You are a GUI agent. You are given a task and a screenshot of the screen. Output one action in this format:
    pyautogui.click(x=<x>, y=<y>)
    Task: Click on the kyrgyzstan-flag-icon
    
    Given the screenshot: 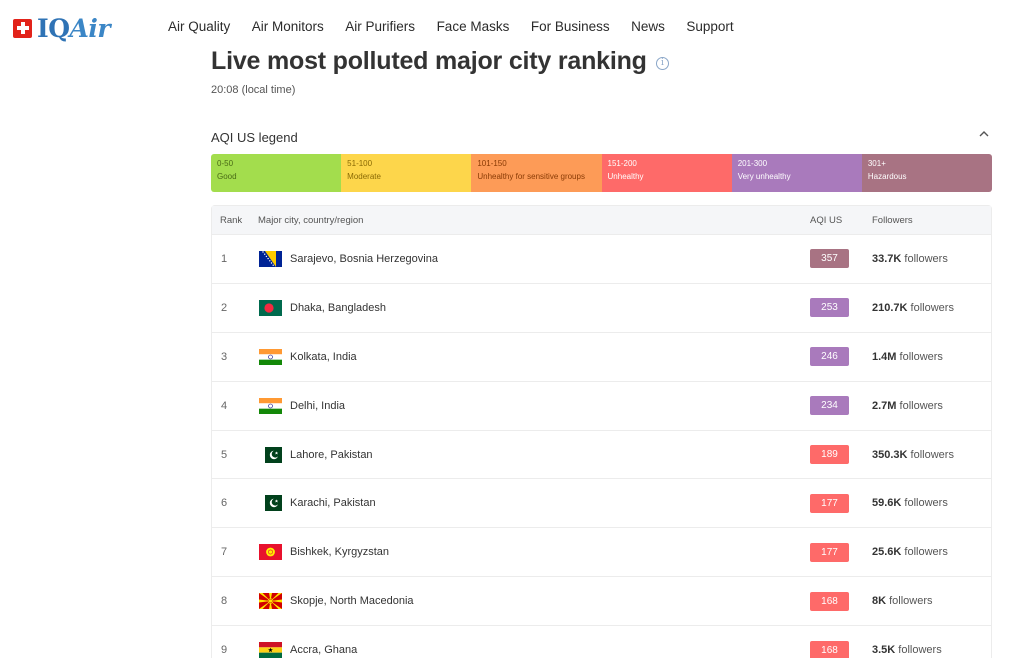 What is the action you would take?
    pyautogui.click(x=270, y=552)
    